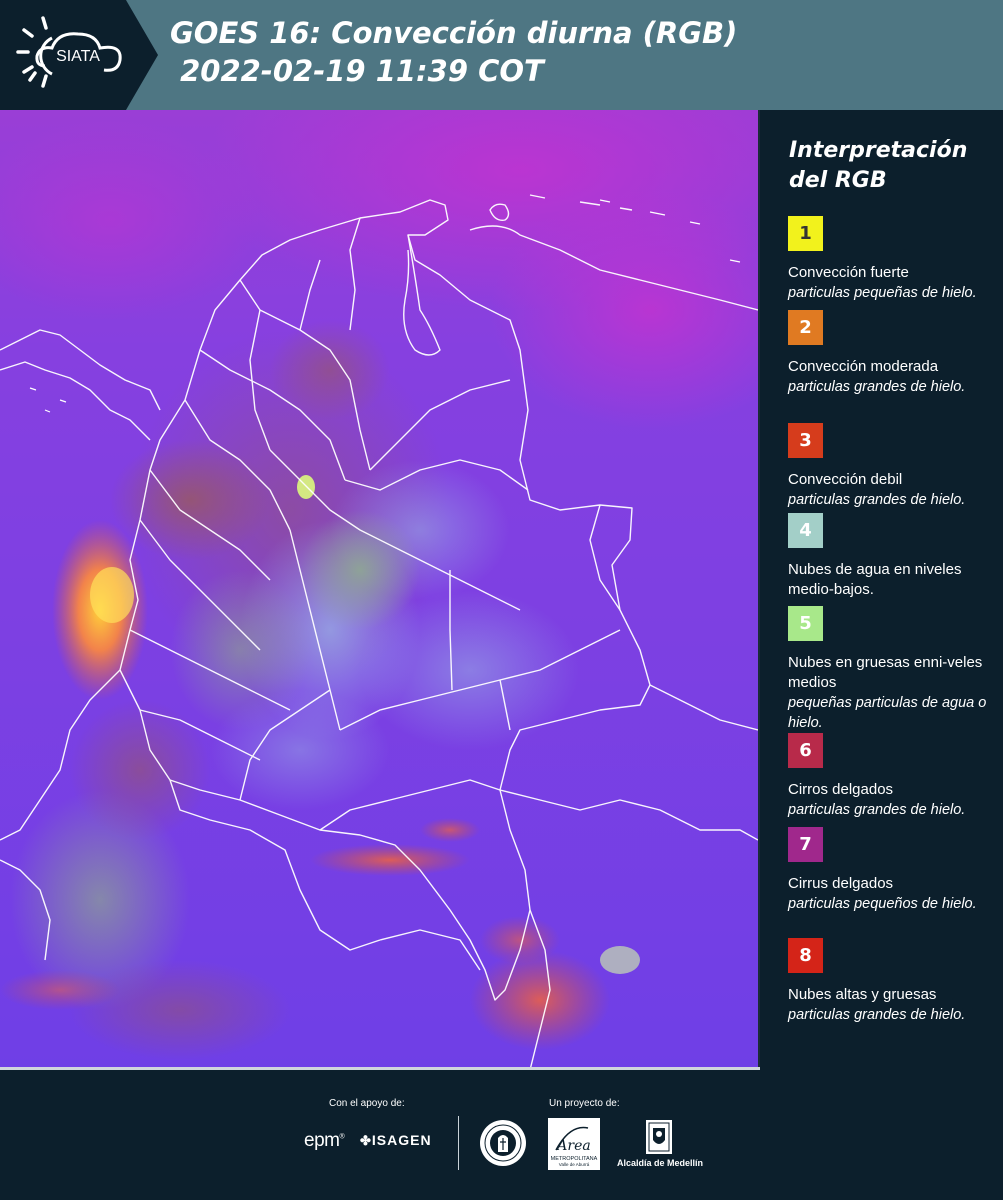 The height and width of the screenshot is (1200, 1003). Describe the element at coordinates (805, 750) in the screenshot. I see `legend-swatch-6: 6` at that location.